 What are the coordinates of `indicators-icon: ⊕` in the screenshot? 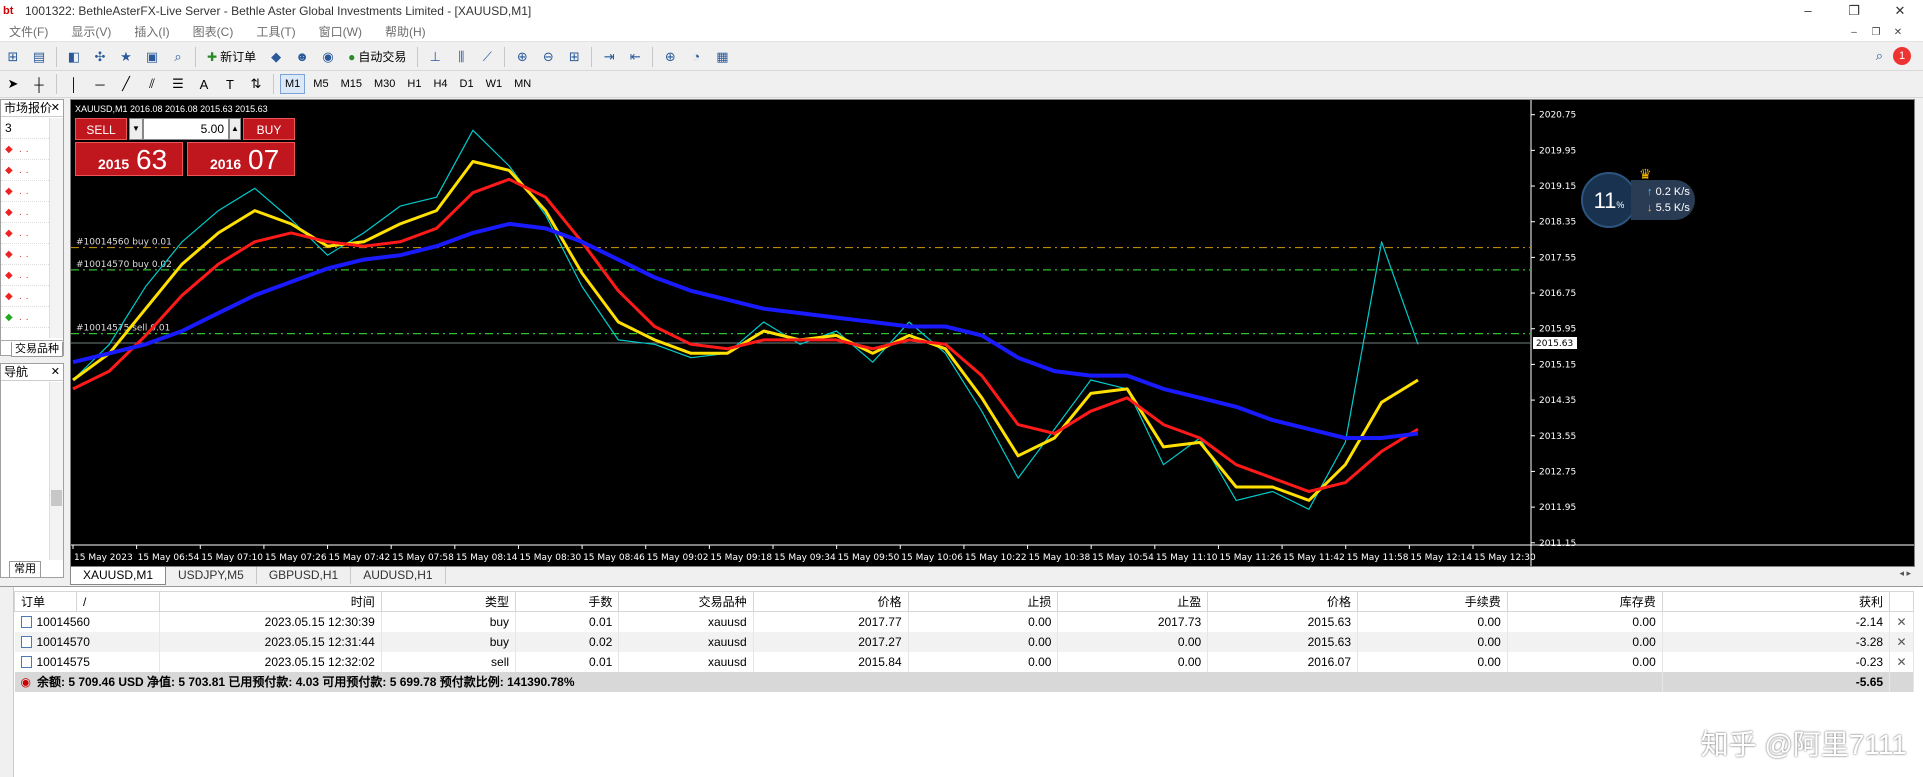 It's located at (670, 57).